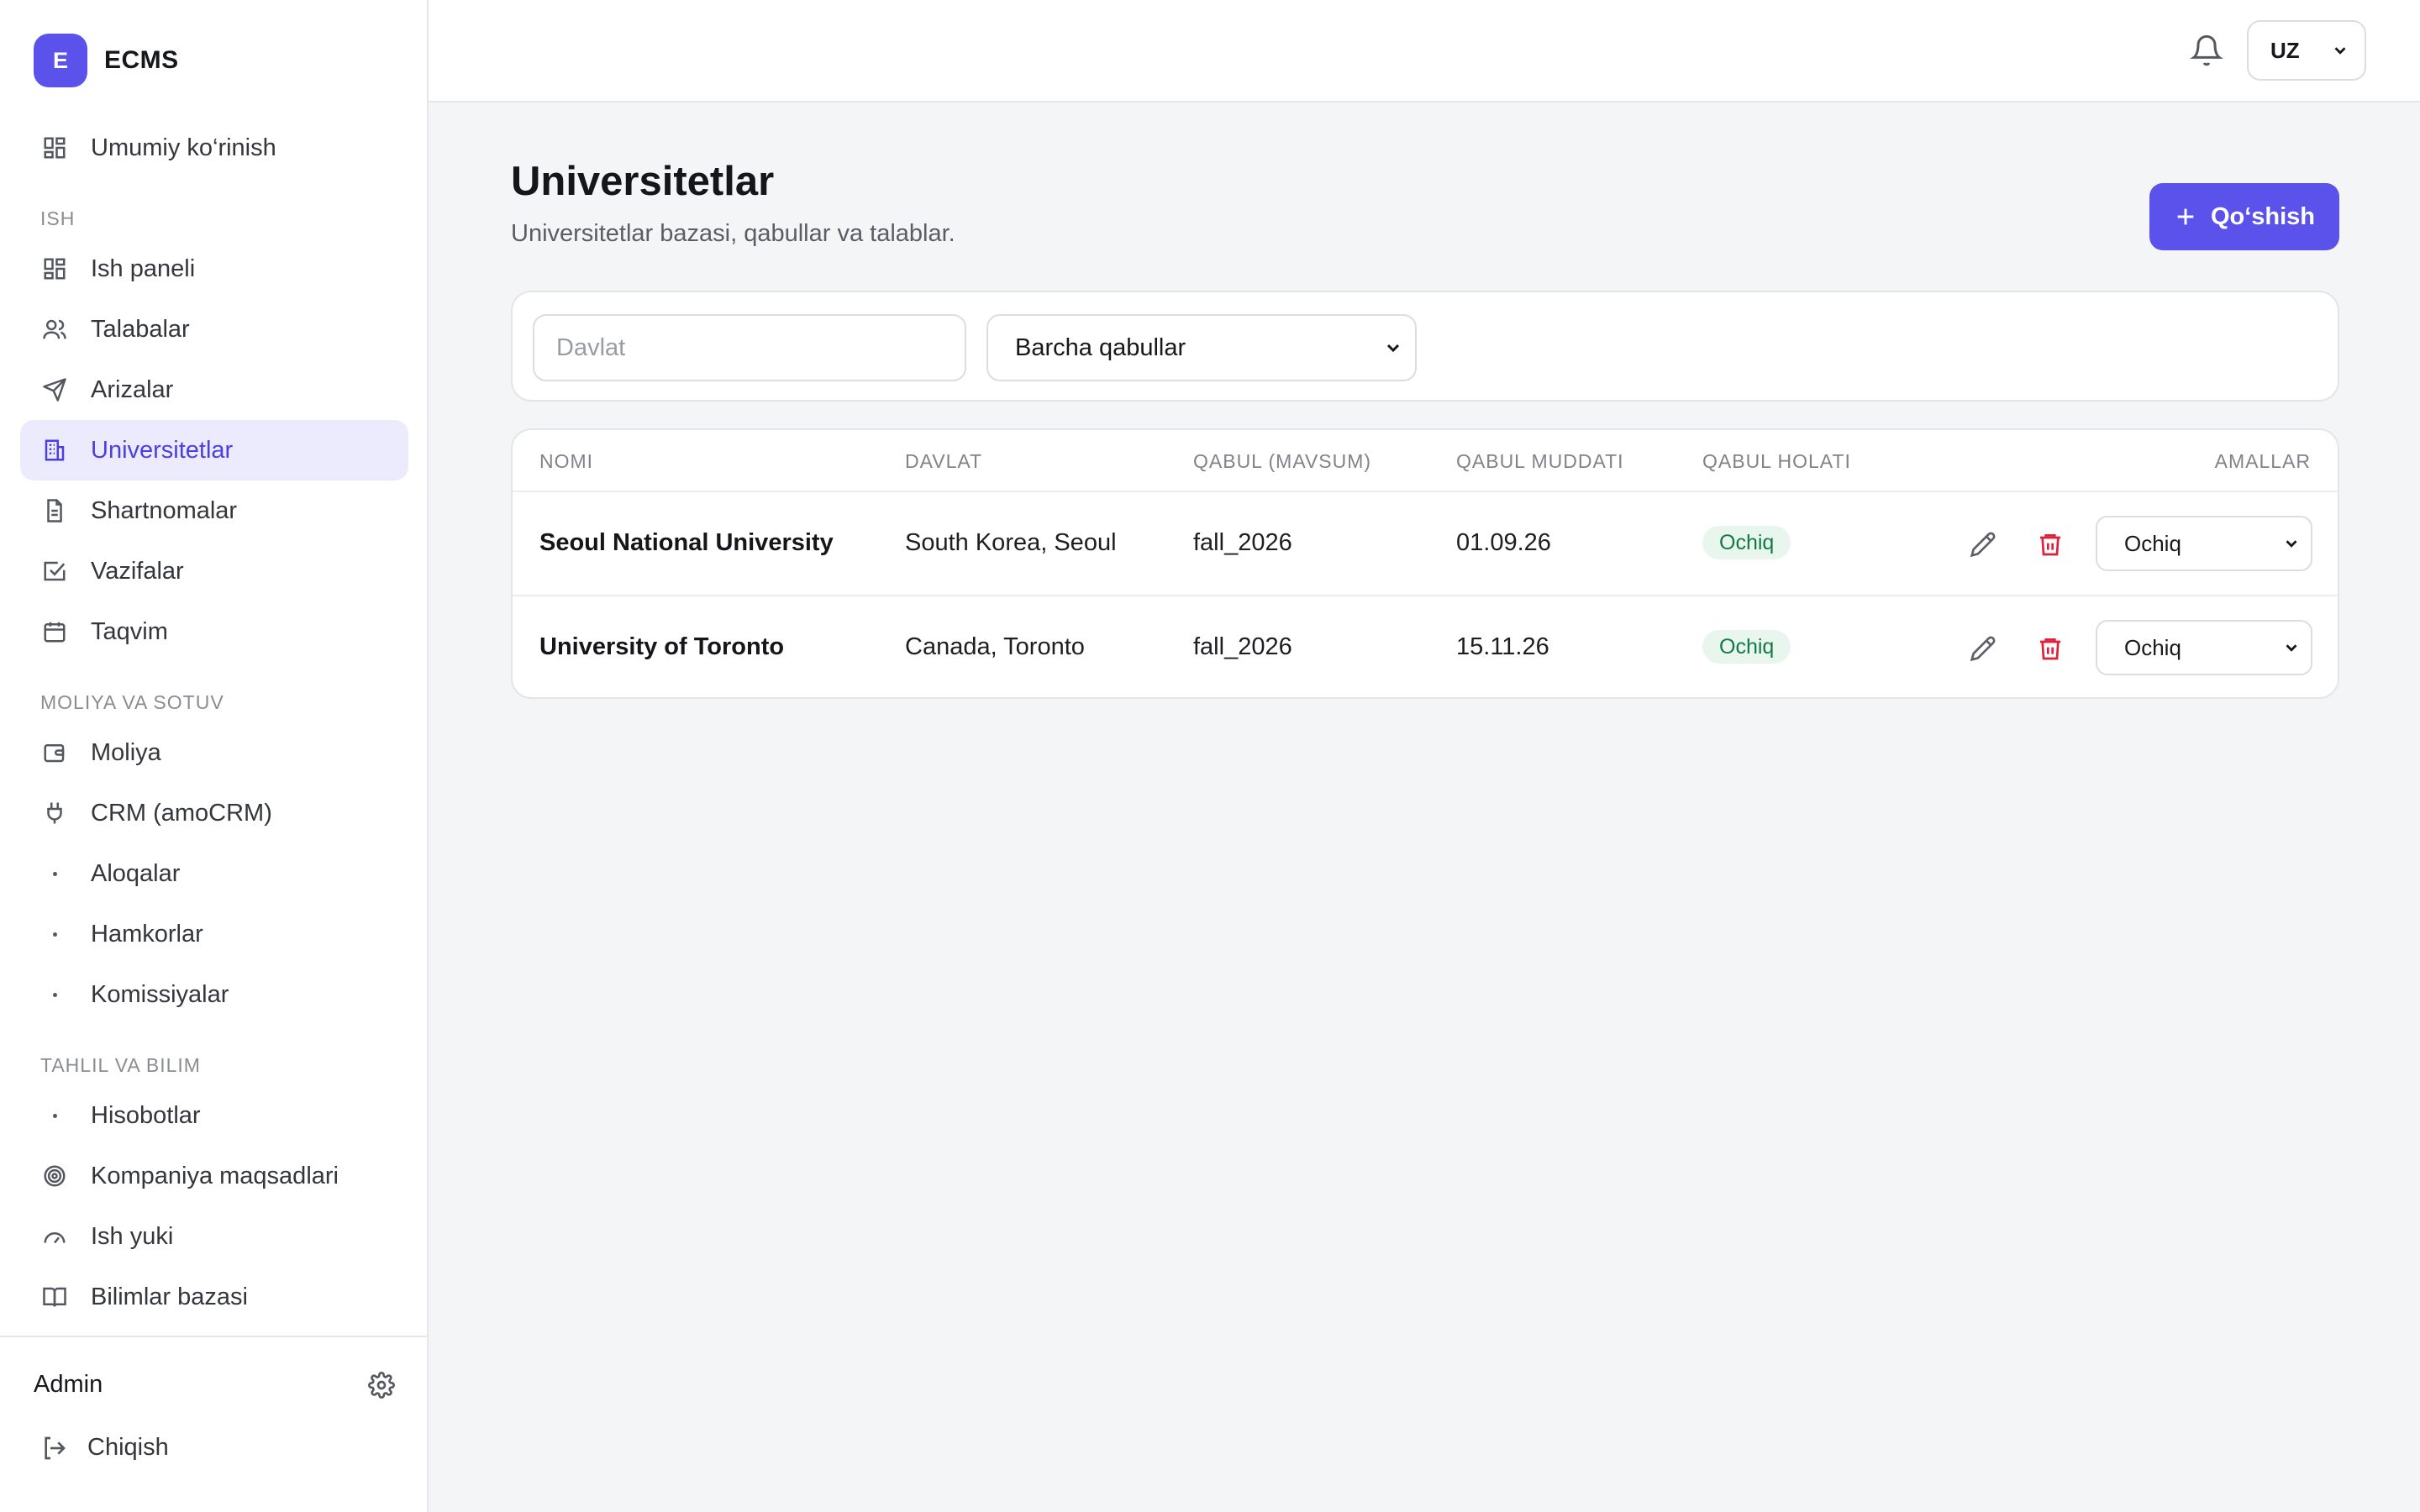  What do you see at coordinates (68, 1384) in the screenshot?
I see `user-name: Admin` at bounding box center [68, 1384].